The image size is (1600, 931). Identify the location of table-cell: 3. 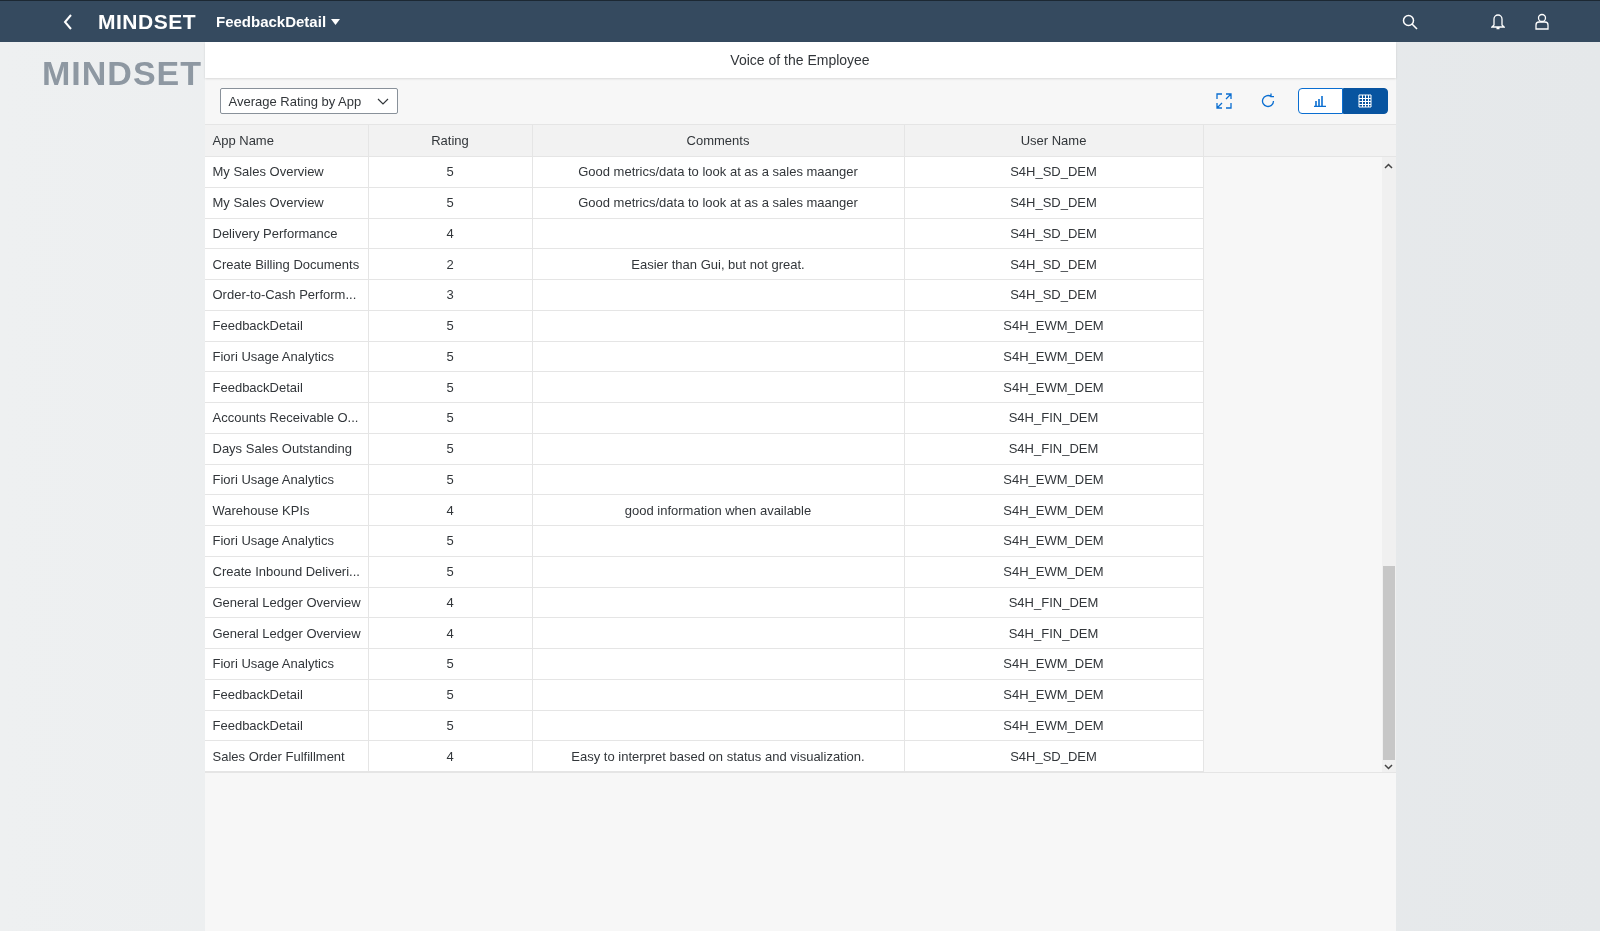
(450, 295).